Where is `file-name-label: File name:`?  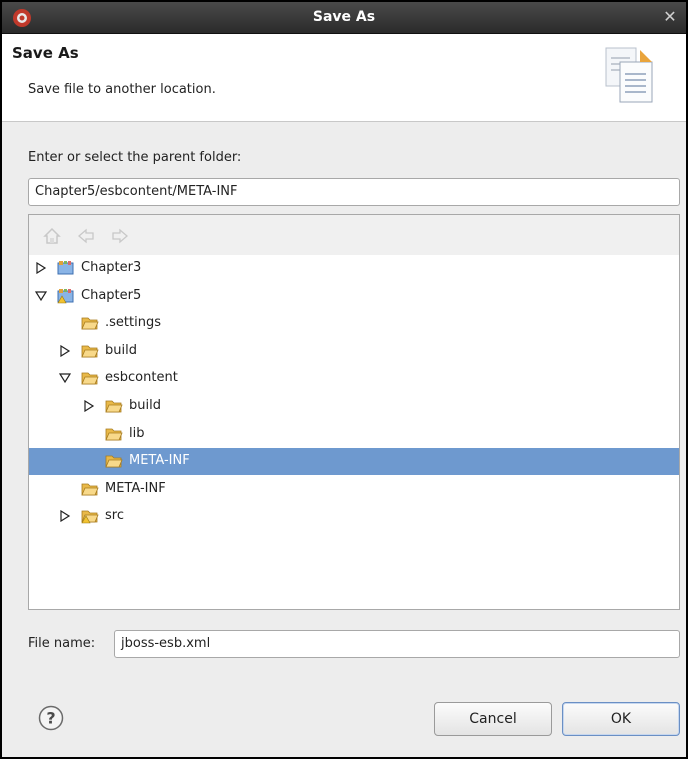
file-name-label: File name: is located at coordinates (62, 643).